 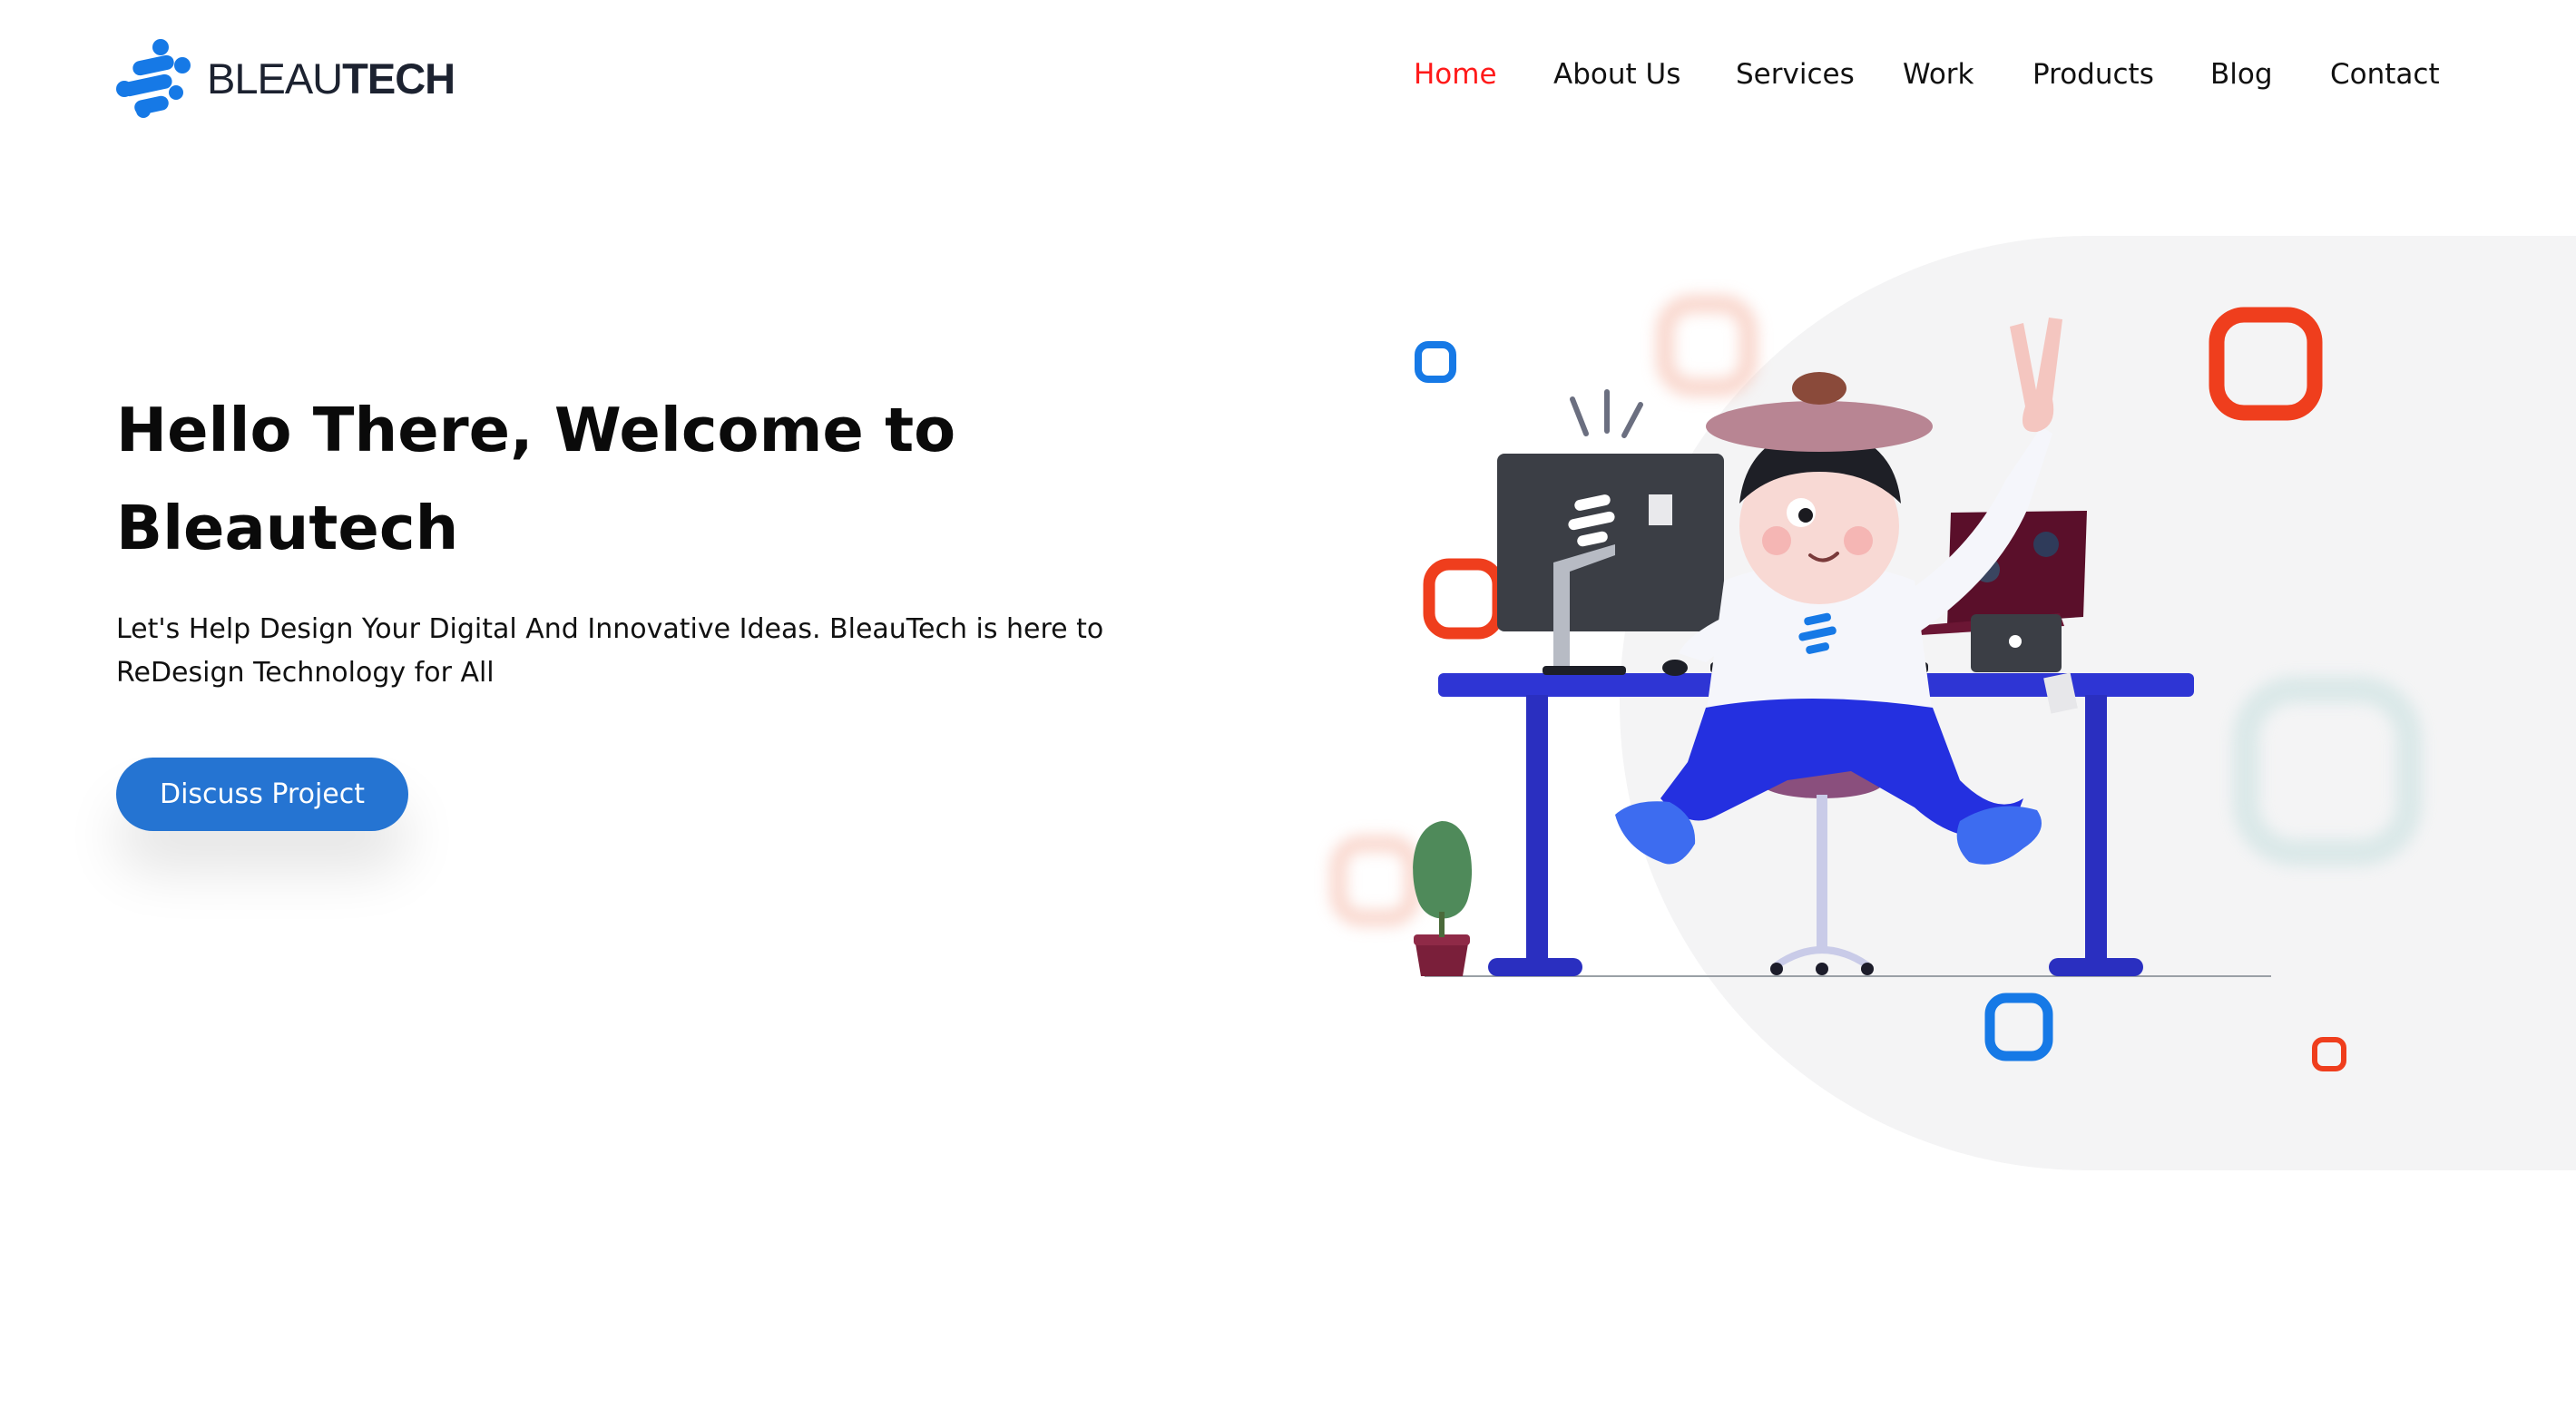 What do you see at coordinates (2266, 364) in the screenshot?
I see `decor-square-orange-large` at bounding box center [2266, 364].